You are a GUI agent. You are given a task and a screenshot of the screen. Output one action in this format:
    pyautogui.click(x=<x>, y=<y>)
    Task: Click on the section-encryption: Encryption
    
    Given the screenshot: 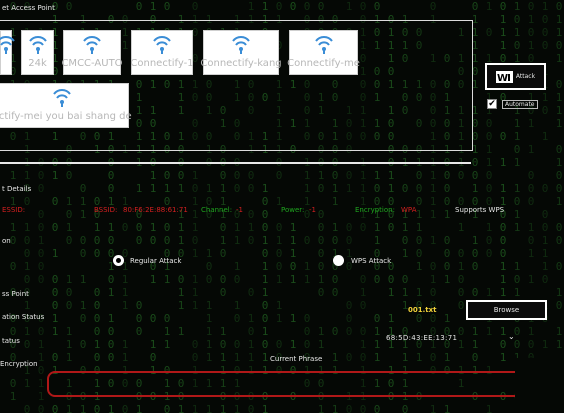 What is the action you would take?
    pyautogui.click(x=19, y=364)
    